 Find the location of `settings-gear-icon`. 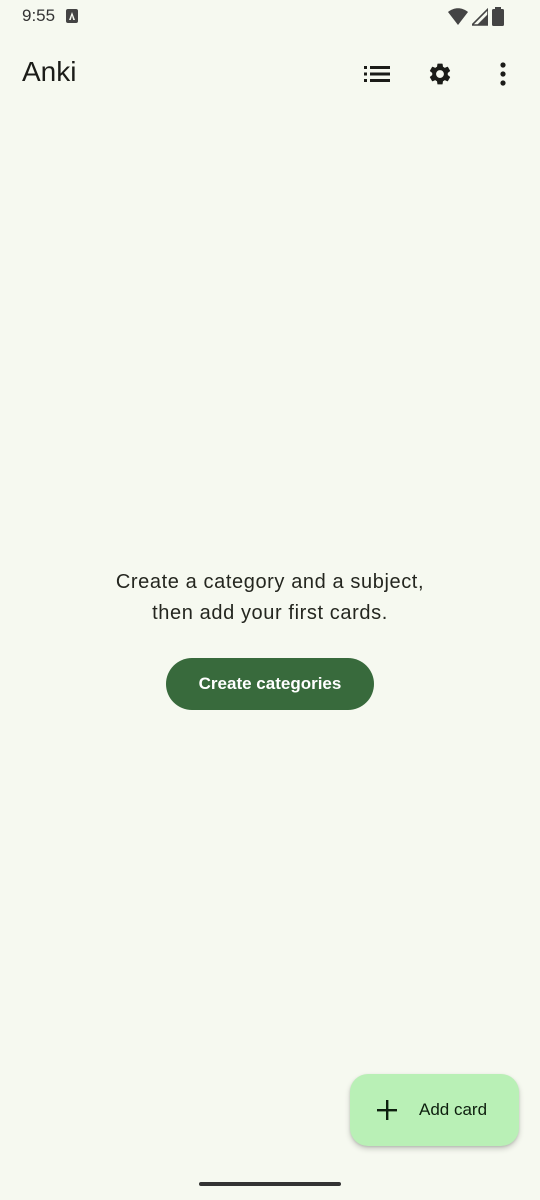

settings-gear-icon is located at coordinates (440, 74).